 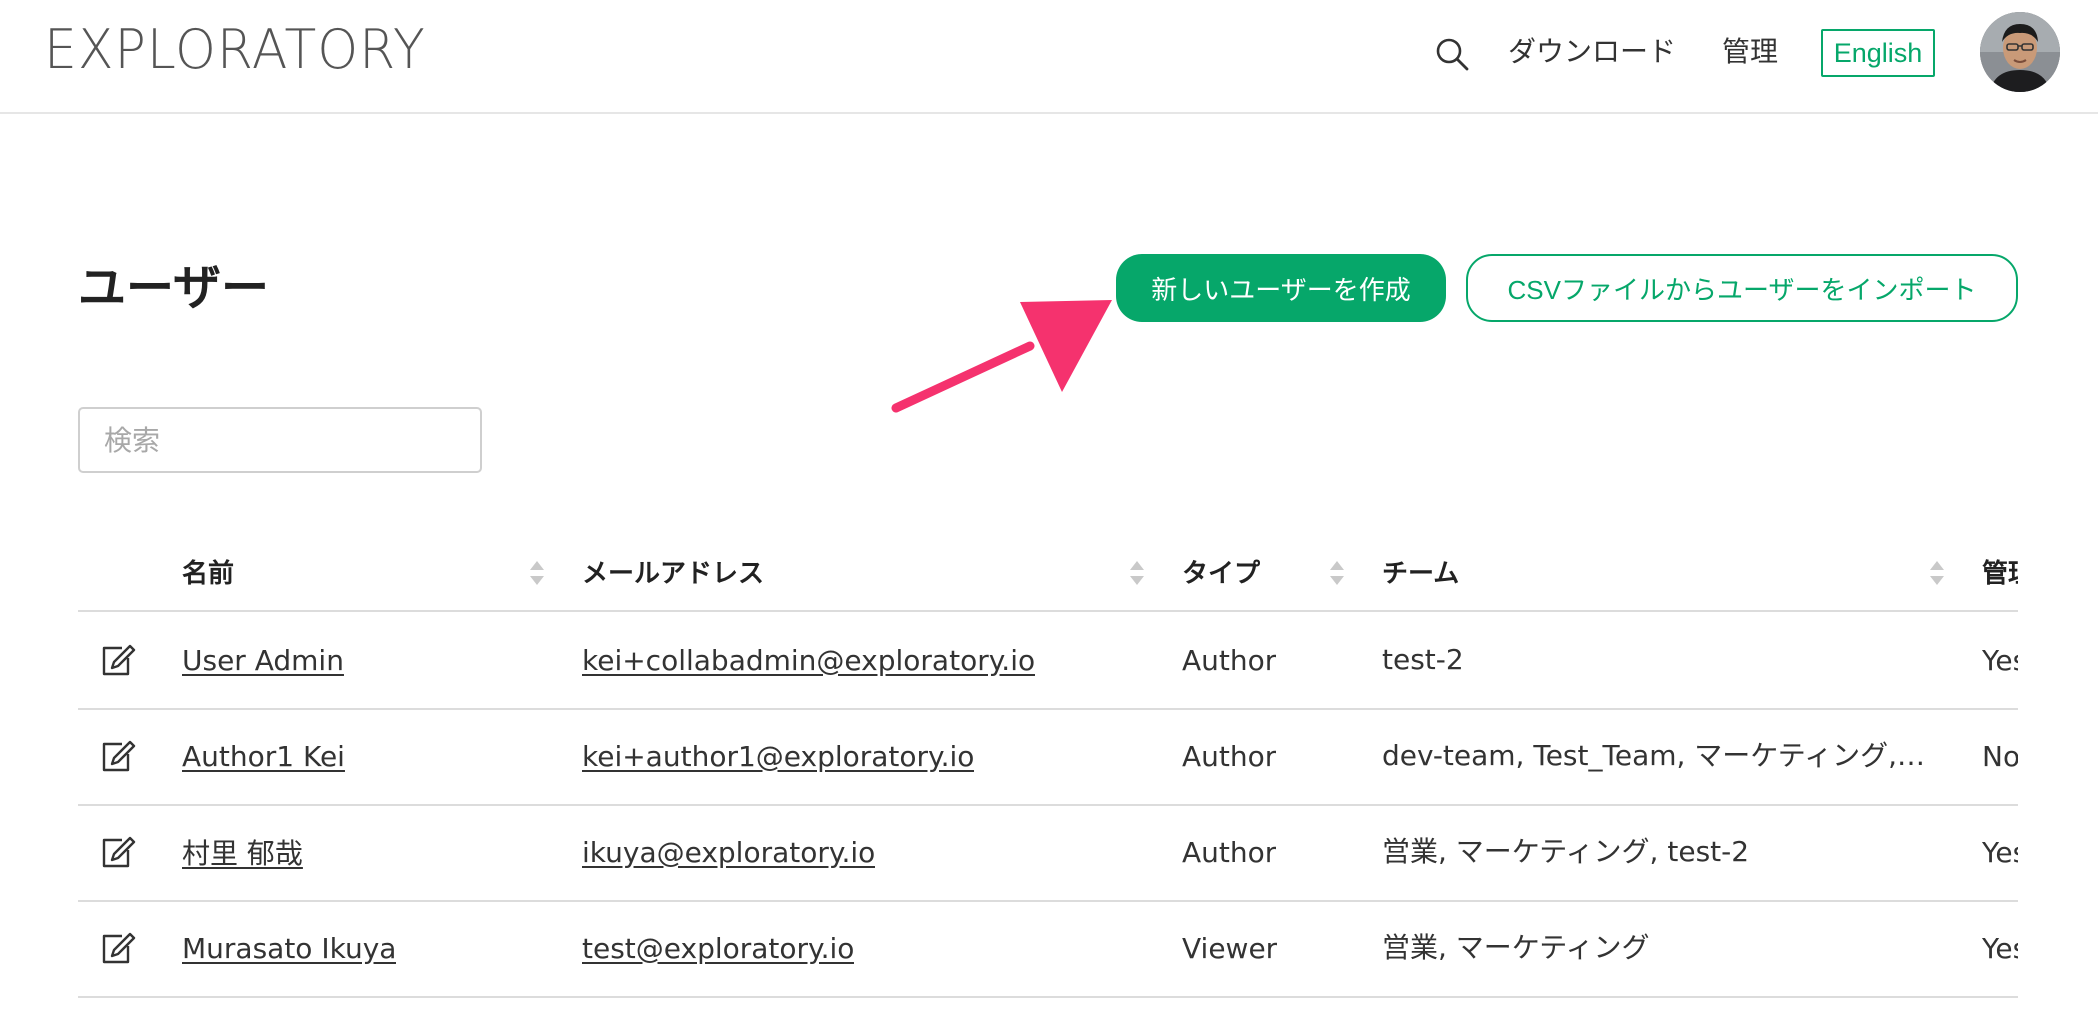 What do you see at coordinates (778, 756) in the screenshot?
I see `user-email-link: kei+author1@exploratory.io` at bounding box center [778, 756].